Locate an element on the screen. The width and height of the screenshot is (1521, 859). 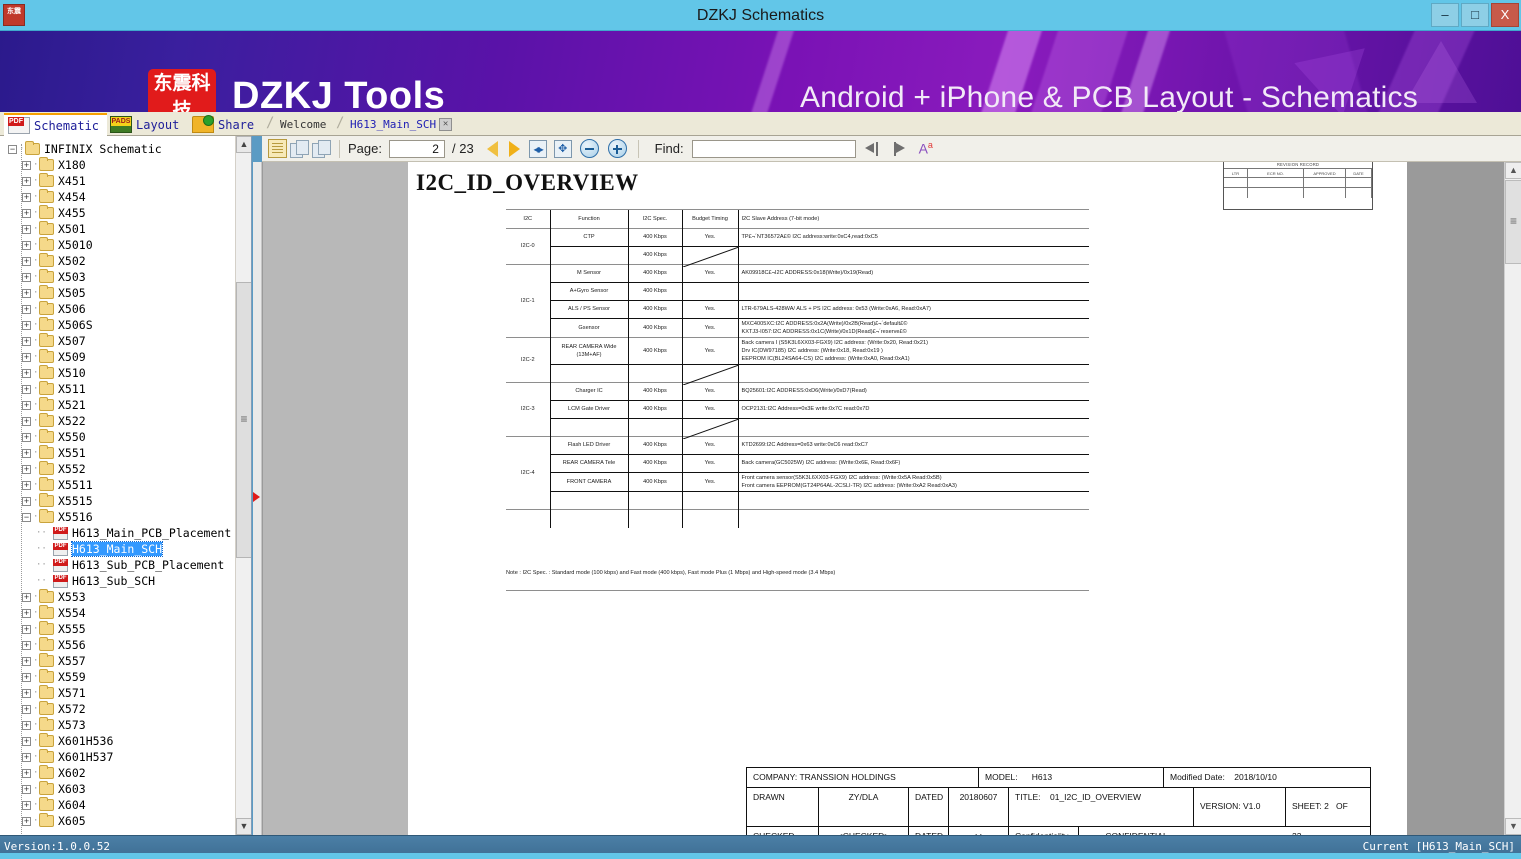
tree-node-x601h536: + · X601H536 is located at coordinates (118, 741).